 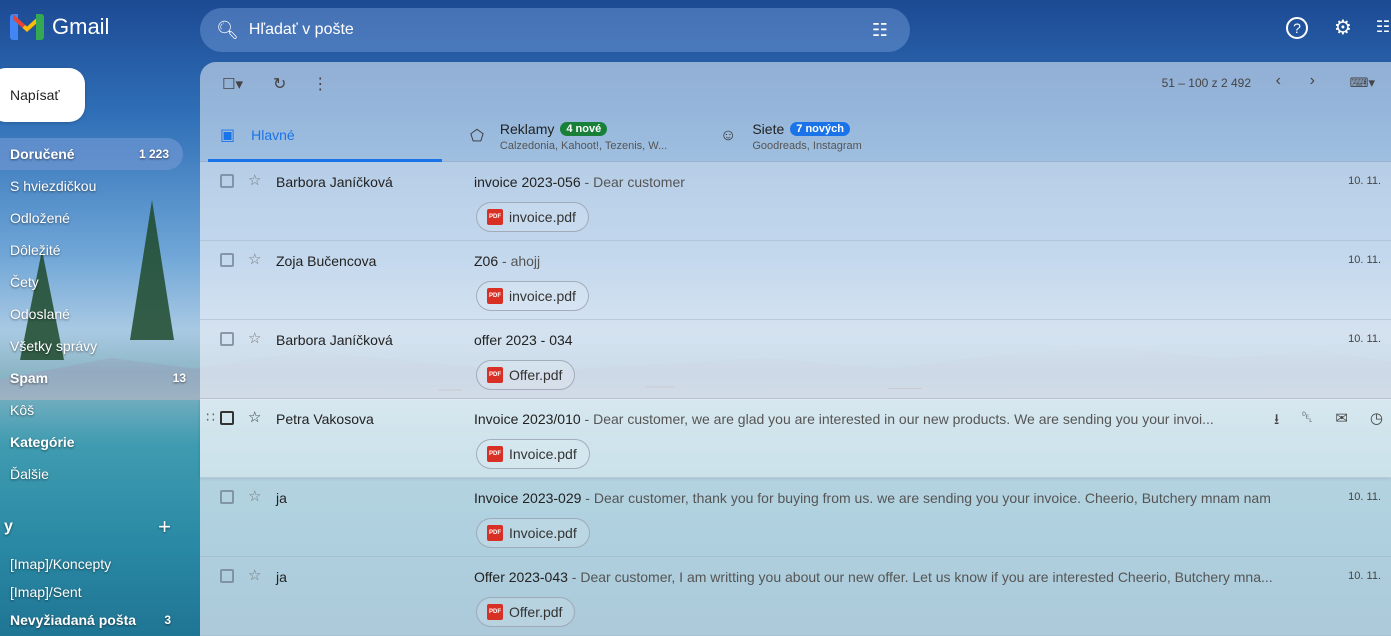 I want to click on sidebar-item-all-mail: Všetky správy, so click(x=100, y=346).